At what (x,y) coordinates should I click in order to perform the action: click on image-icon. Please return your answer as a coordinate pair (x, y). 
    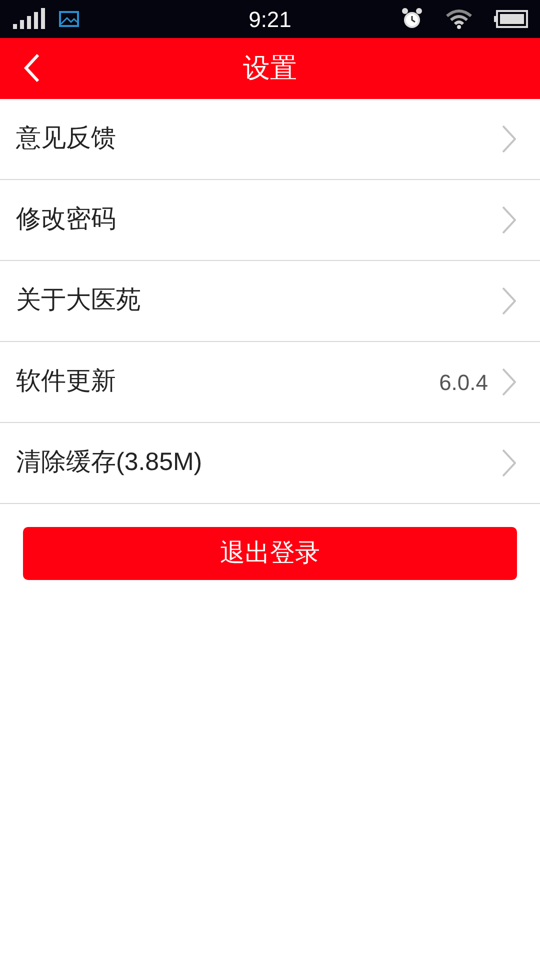
    Looking at the image, I should click on (69, 19).